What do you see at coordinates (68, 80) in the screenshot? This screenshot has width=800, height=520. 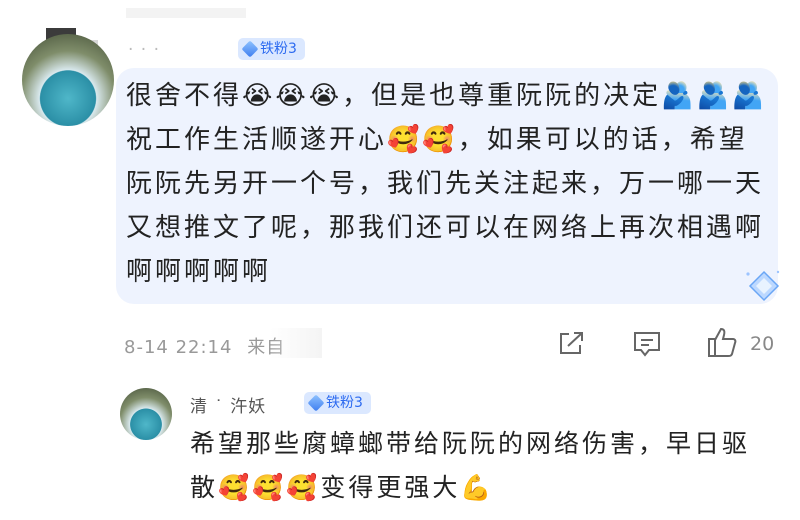 I see `commenter-avatar` at bounding box center [68, 80].